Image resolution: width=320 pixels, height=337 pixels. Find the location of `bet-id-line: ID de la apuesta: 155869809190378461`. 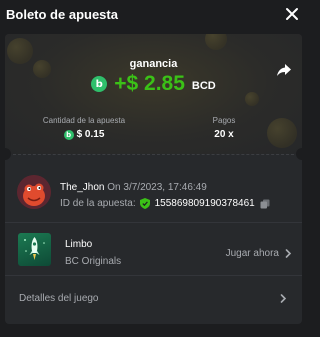

bet-id-line: ID de la apuesta: 155869809190378461 is located at coordinates (165, 203).